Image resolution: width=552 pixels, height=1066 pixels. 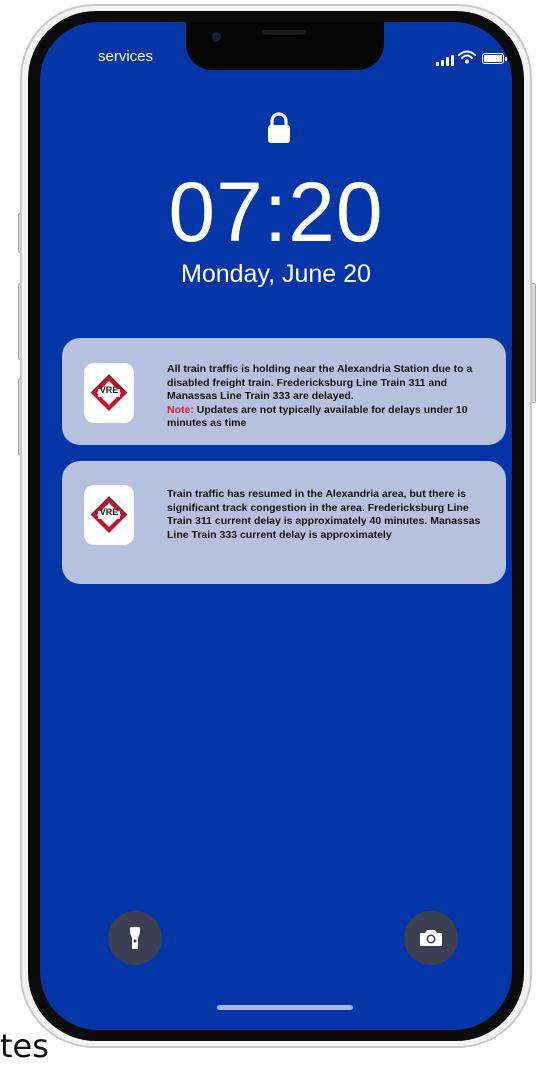 I want to click on camera-icon, so click(x=431, y=938).